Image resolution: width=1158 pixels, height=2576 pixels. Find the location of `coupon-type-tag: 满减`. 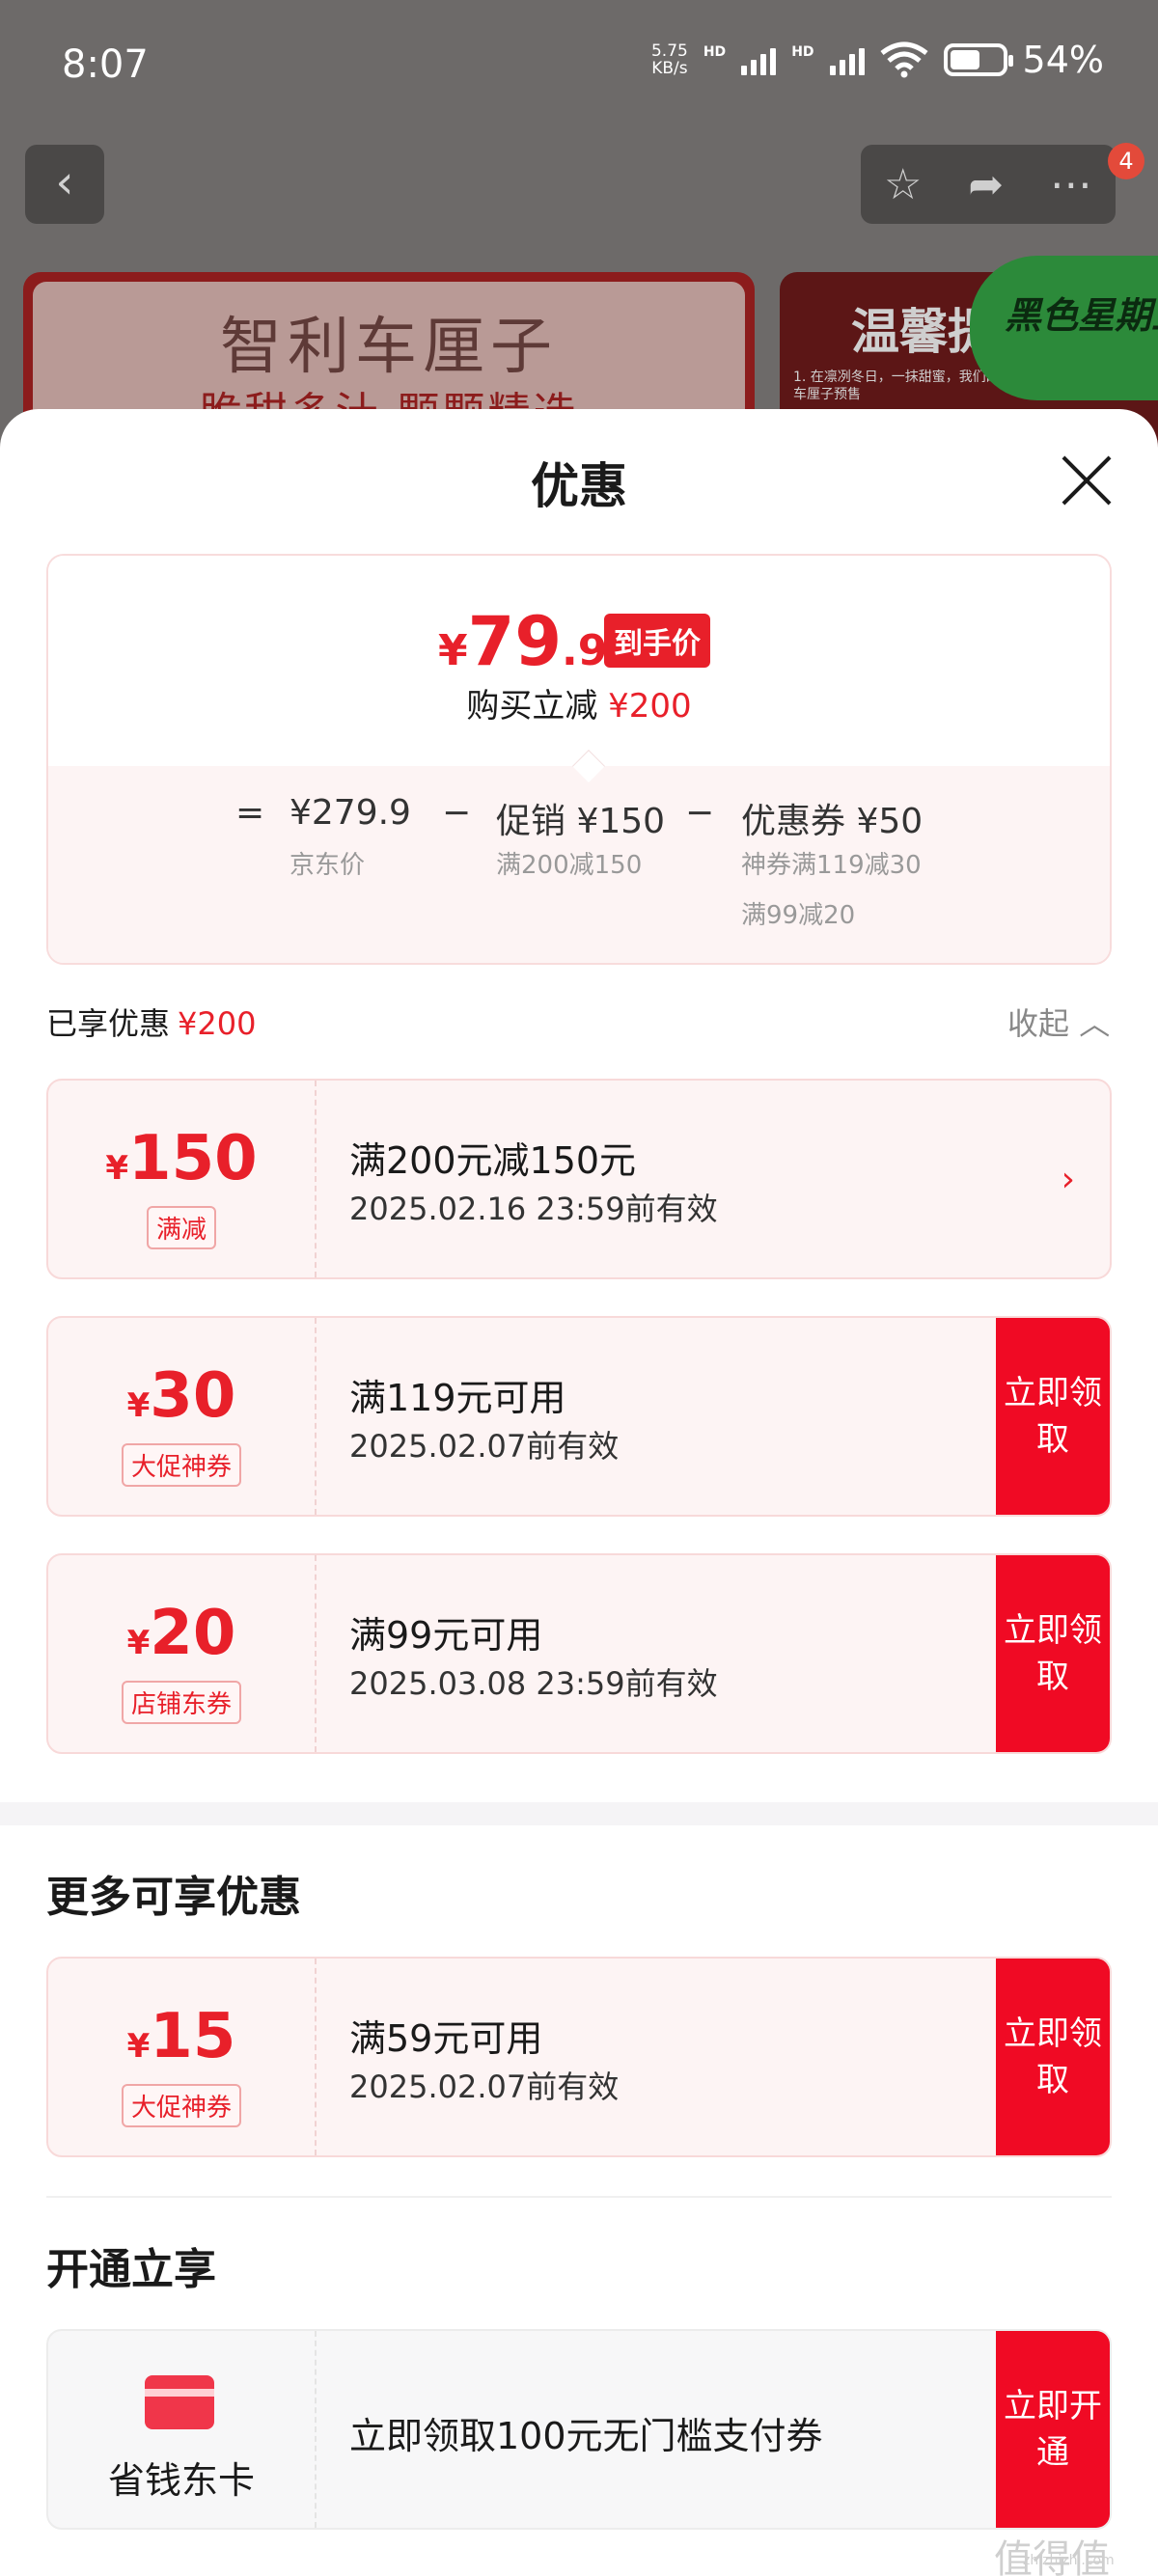

coupon-type-tag: 满减 is located at coordinates (181, 1227).